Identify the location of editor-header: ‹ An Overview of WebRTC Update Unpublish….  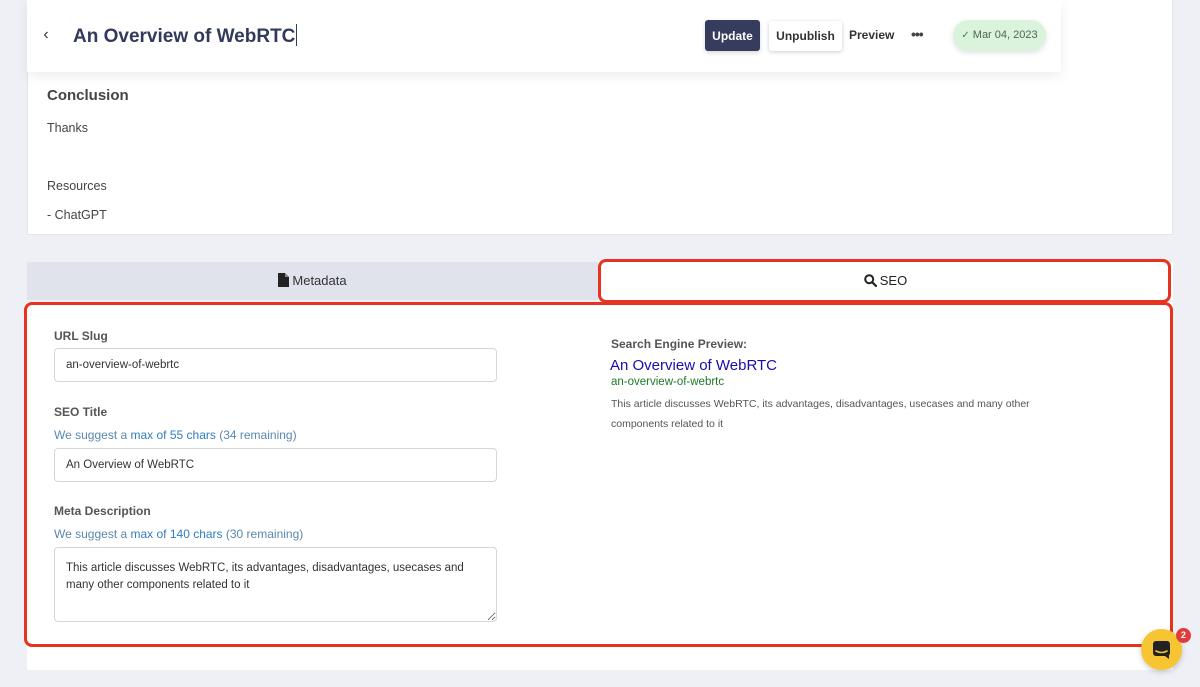
(544, 36).